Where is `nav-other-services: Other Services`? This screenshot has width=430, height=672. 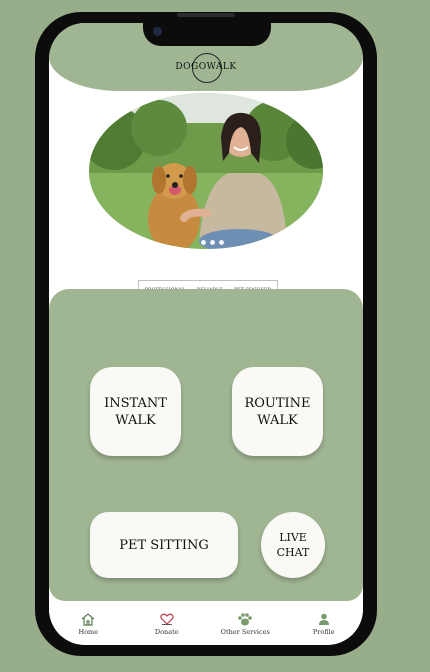 nav-other-services: Other Services is located at coordinates (245, 627).